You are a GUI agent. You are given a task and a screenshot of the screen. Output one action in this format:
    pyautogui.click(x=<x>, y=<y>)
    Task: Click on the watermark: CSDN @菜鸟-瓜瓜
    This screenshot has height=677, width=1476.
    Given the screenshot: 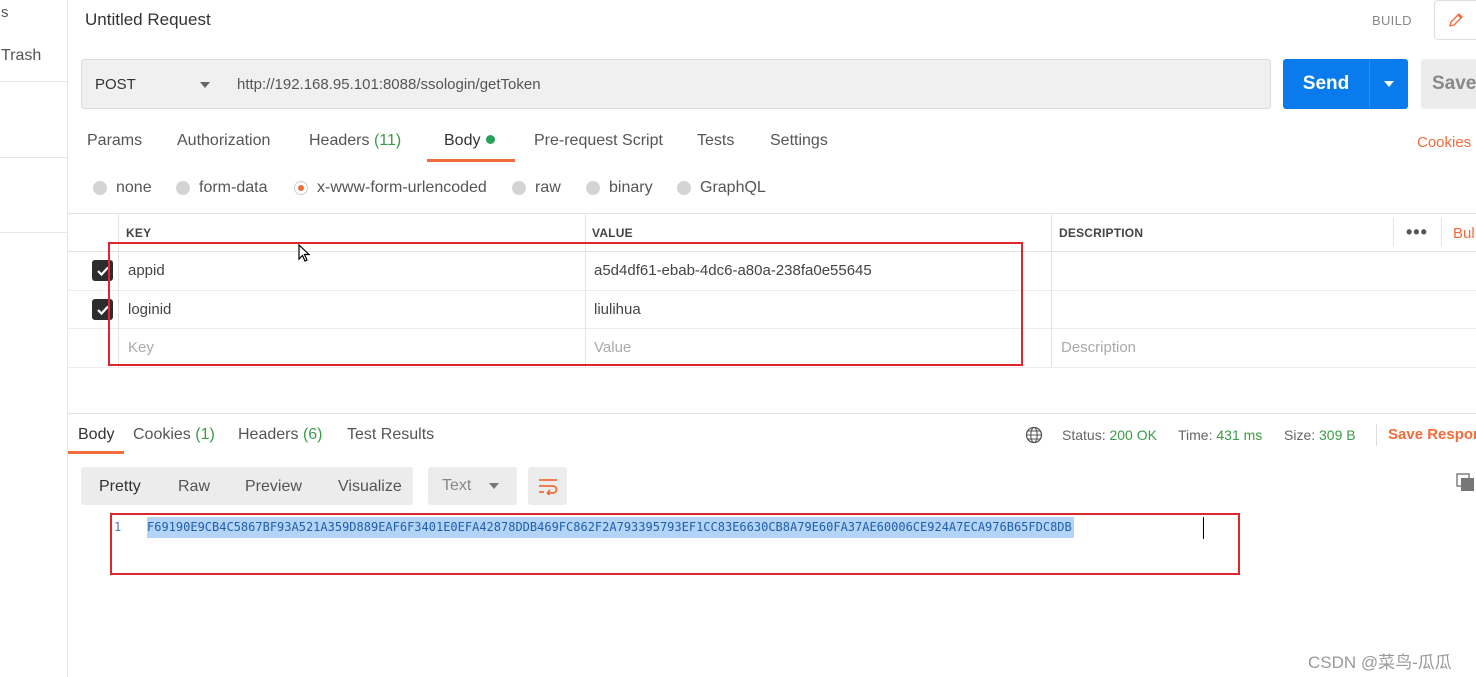 What is the action you would take?
    pyautogui.click(x=1380, y=662)
    